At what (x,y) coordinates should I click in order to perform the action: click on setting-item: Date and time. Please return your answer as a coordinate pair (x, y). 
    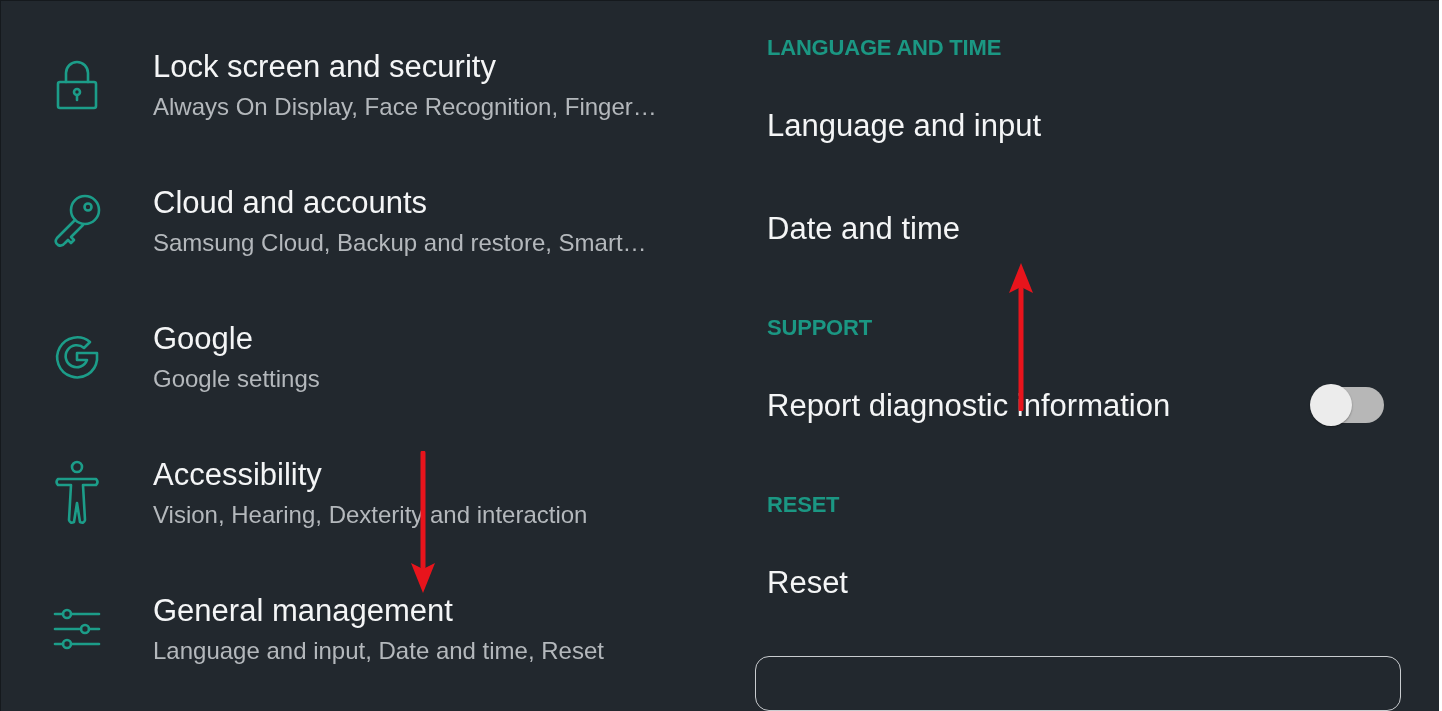
    Looking at the image, I should click on (863, 228).